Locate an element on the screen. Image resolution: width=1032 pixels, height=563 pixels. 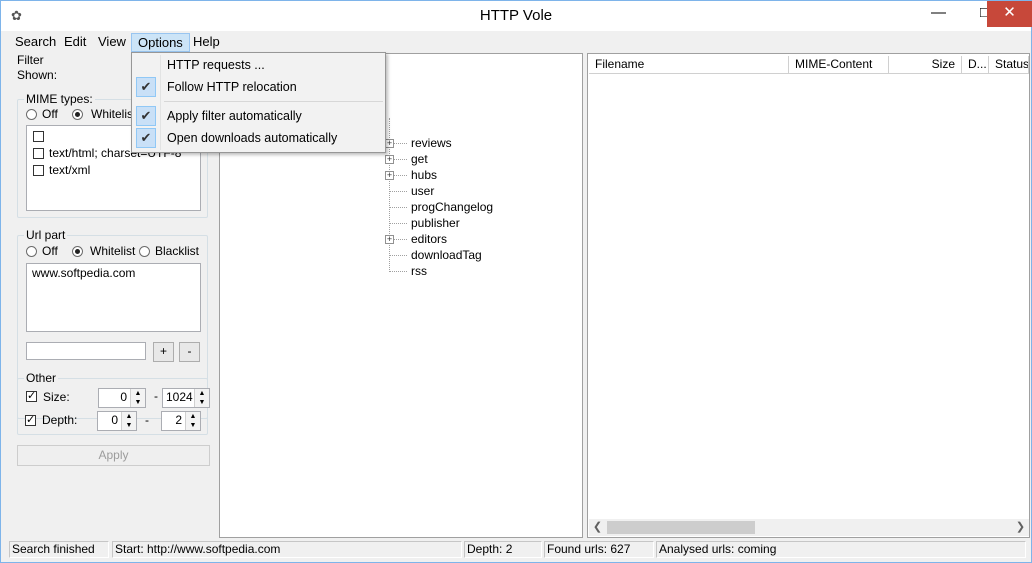
status-analysed-urls: Analysed urls: coming is located at coordinates (841, 549).